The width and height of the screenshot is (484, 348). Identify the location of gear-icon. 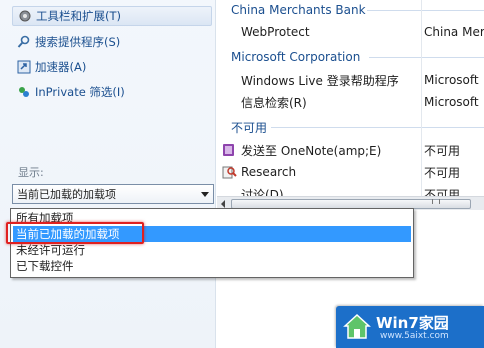
(25, 16).